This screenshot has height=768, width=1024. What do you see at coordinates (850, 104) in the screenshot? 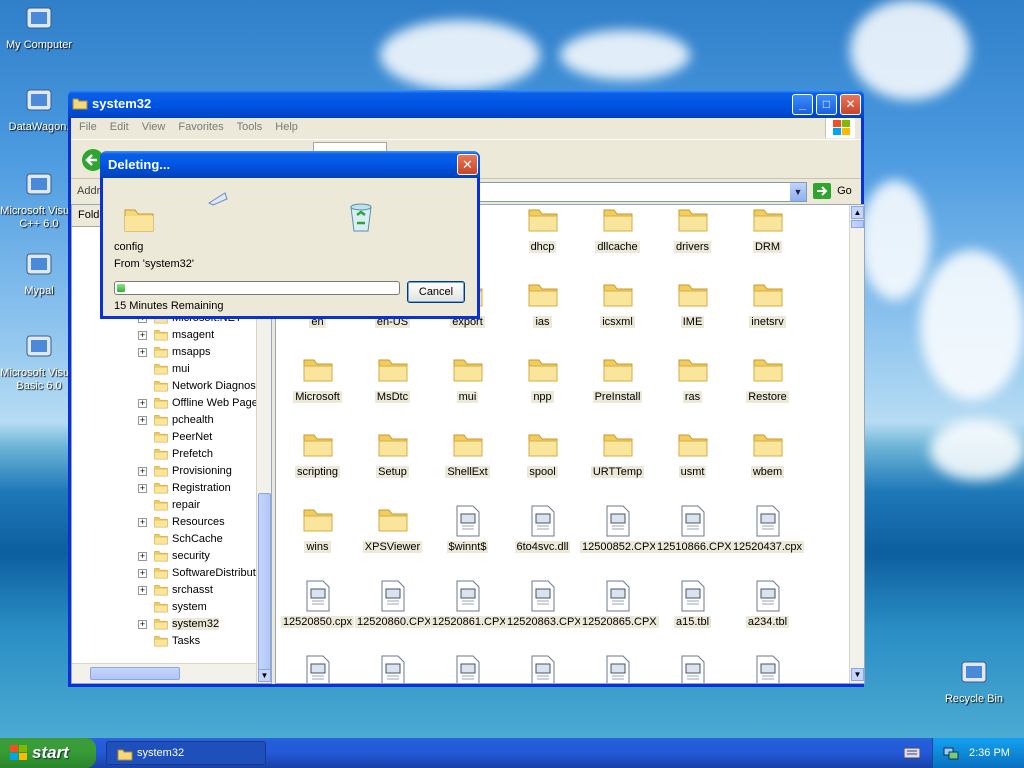
I see `close-button: ✕` at bounding box center [850, 104].